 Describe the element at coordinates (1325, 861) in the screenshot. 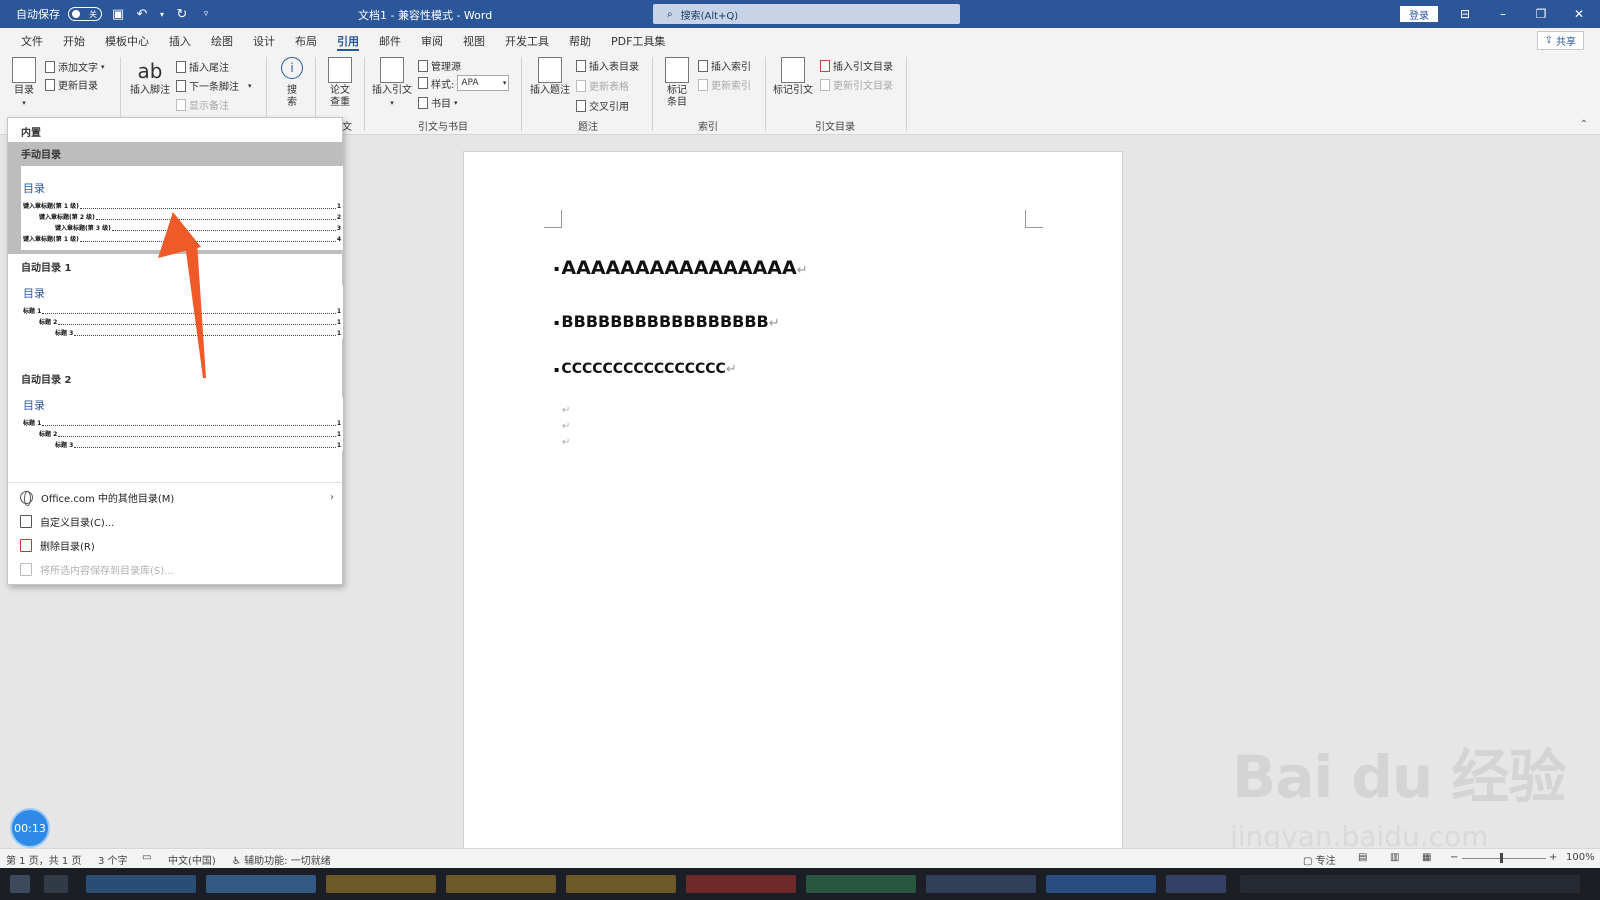

I see `focus-label: 专注` at that location.